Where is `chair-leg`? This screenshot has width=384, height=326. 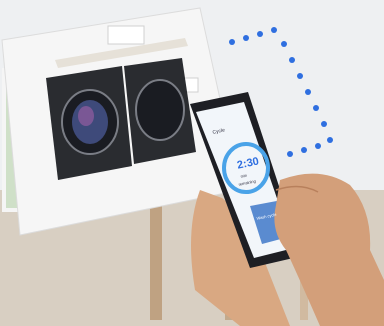 chair-leg is located at coordinates (156, 260).